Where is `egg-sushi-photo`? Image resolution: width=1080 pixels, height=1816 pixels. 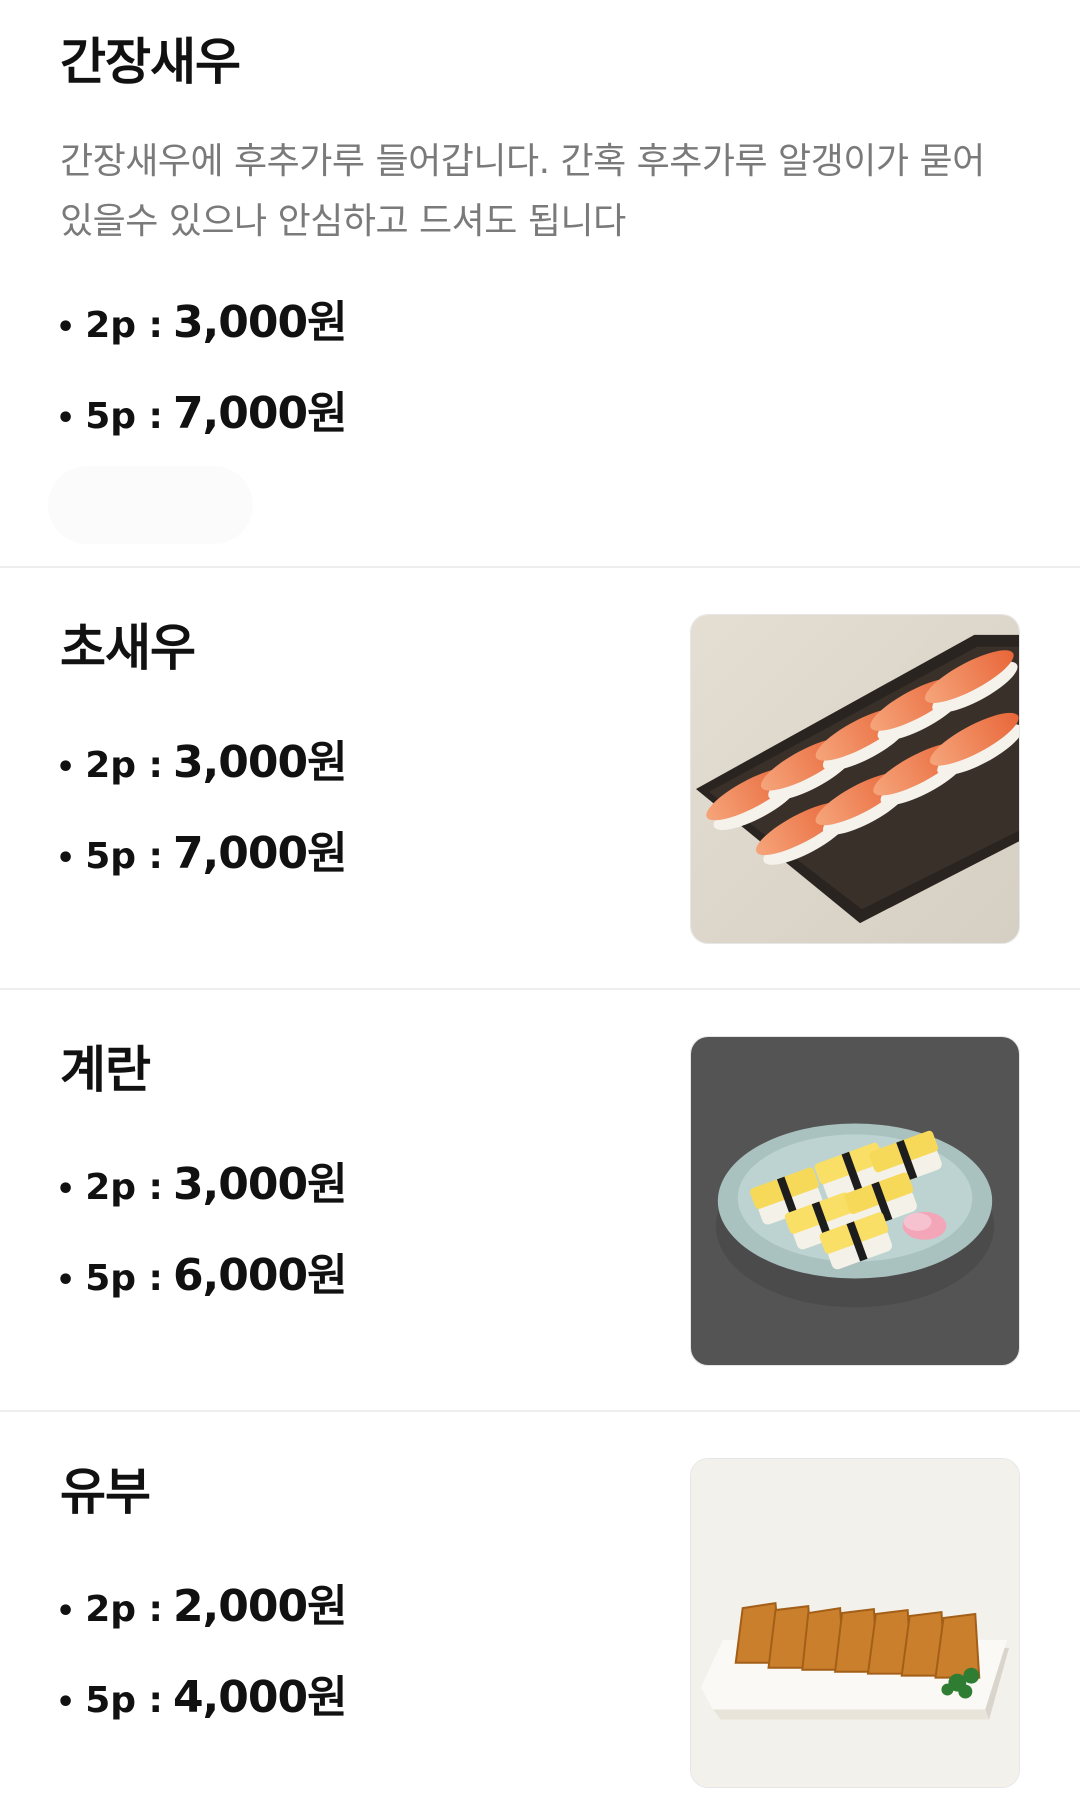
egg-sushi-photo is located at coordinates (855, 1201).